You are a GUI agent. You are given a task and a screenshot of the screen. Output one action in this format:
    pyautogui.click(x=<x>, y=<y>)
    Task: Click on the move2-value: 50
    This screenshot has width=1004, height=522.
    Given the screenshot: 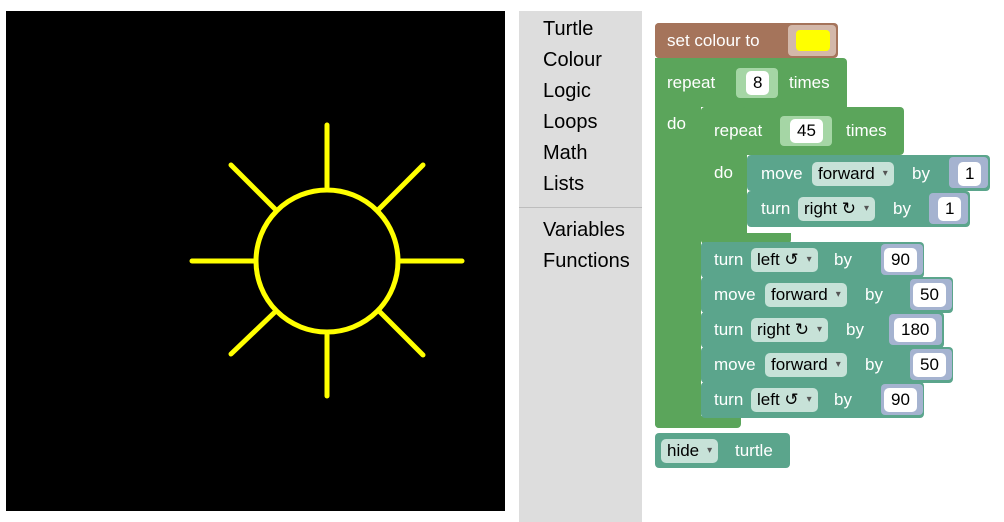 What is the action you would take?
    pyautogui.click(x=929, y=365)
    